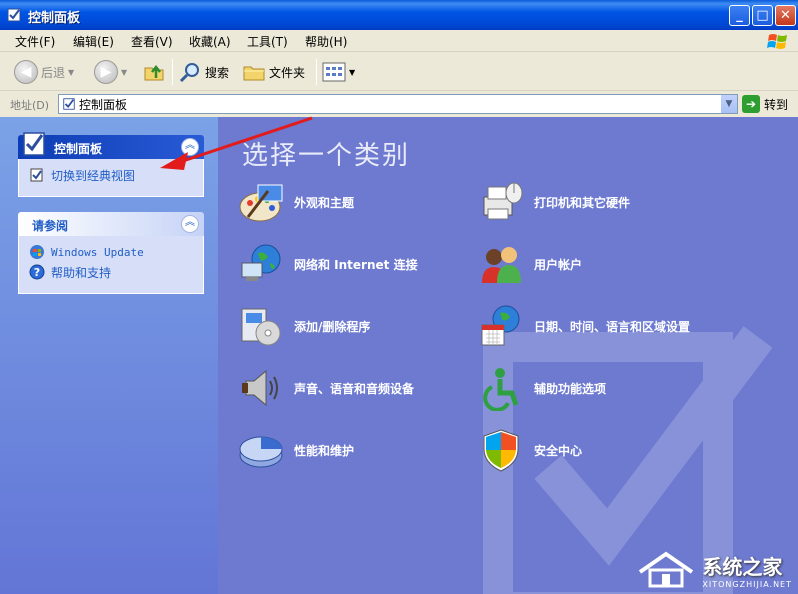 The image size is (798, 594). What do you see at coordinates (111, 224) in the screenshot?
I see `see-also-section-header: 请参阅 ︽` at bounding box center [111, 224].